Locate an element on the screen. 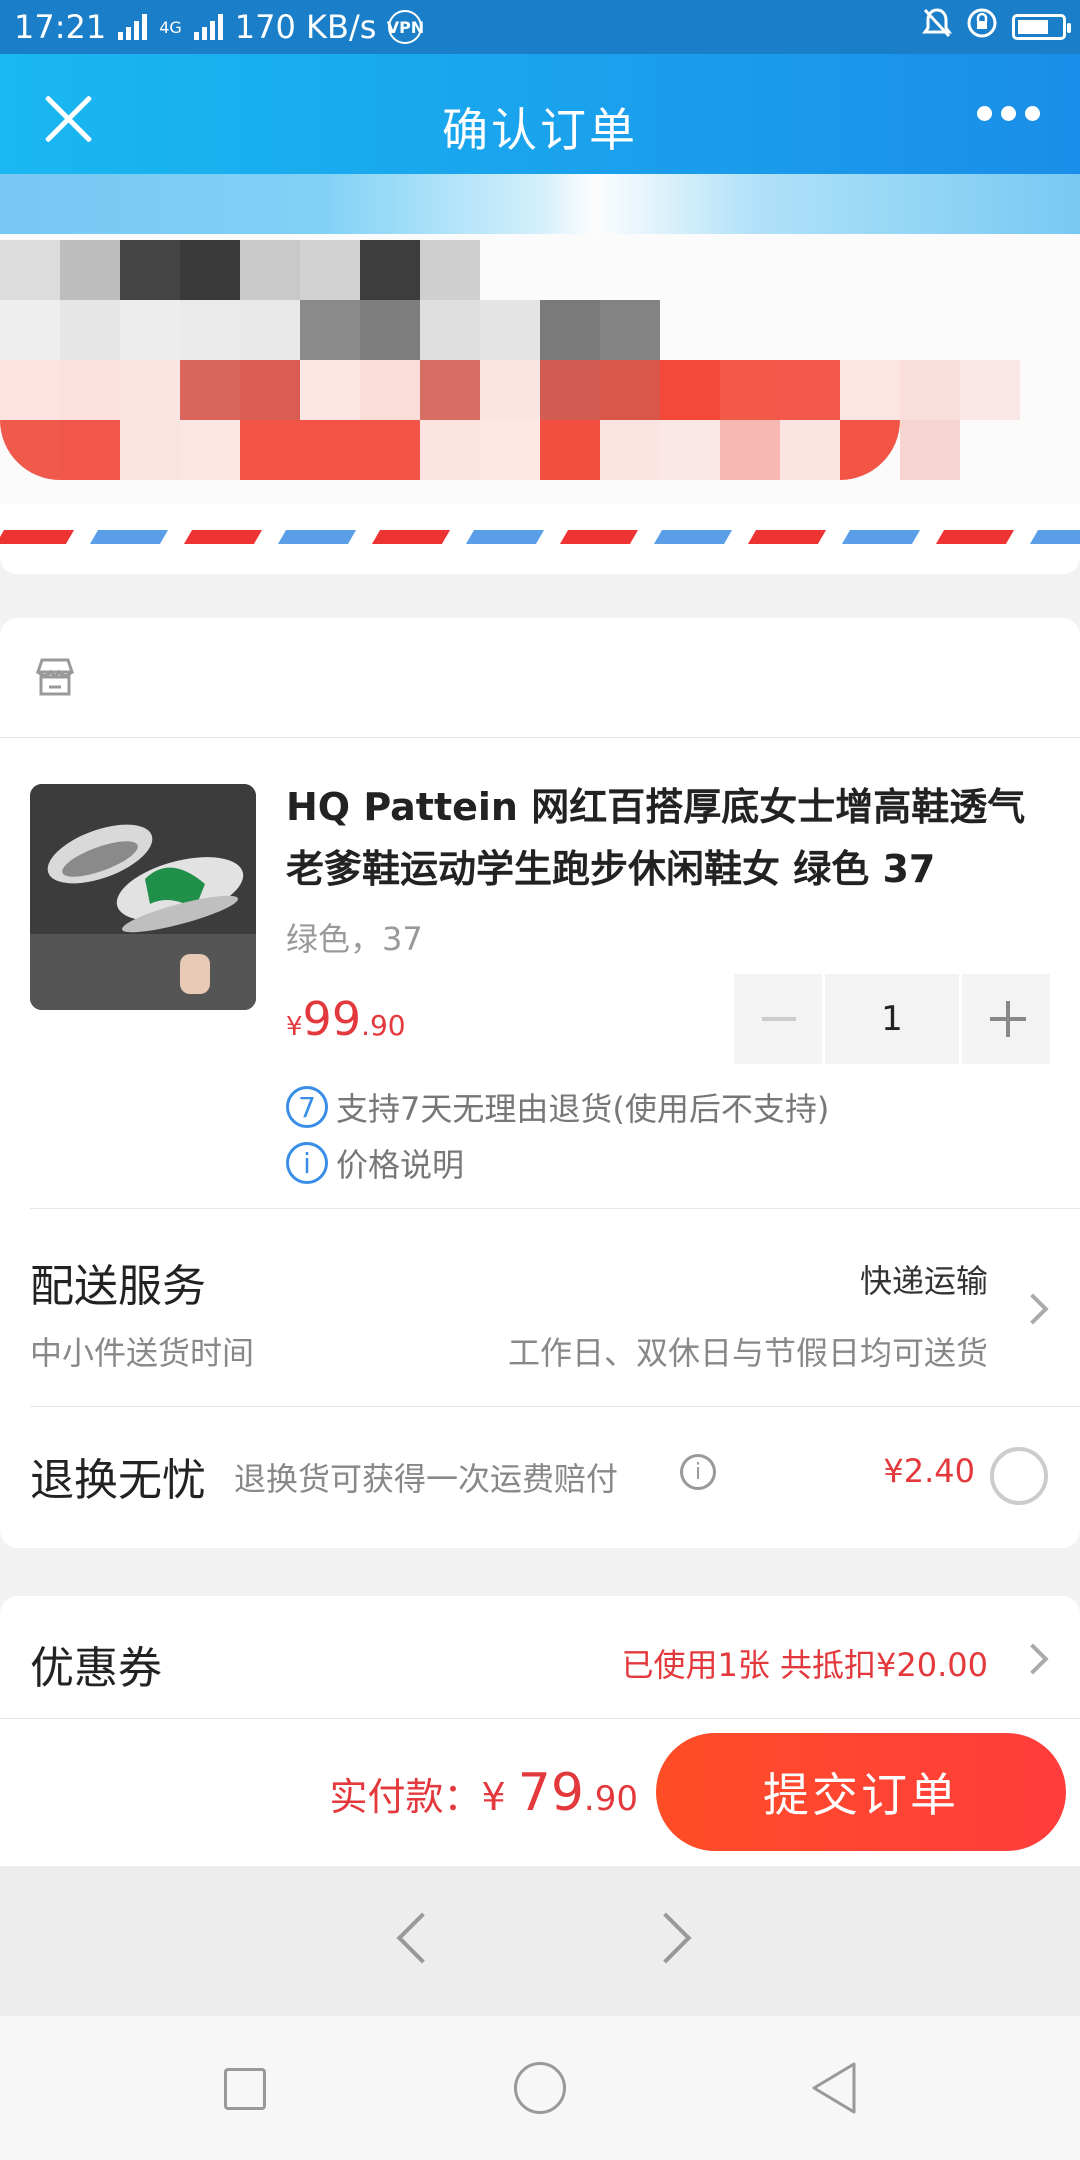 This screenshot has width=1080, height=2160. shop-icon is located at coordinates (55, 677).